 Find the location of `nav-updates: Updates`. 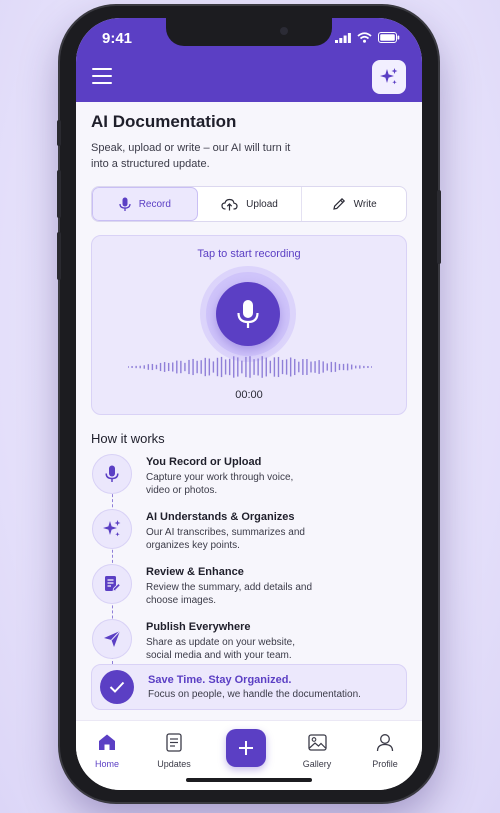

nav-updates: Updates is located at coordinates (174, 750).